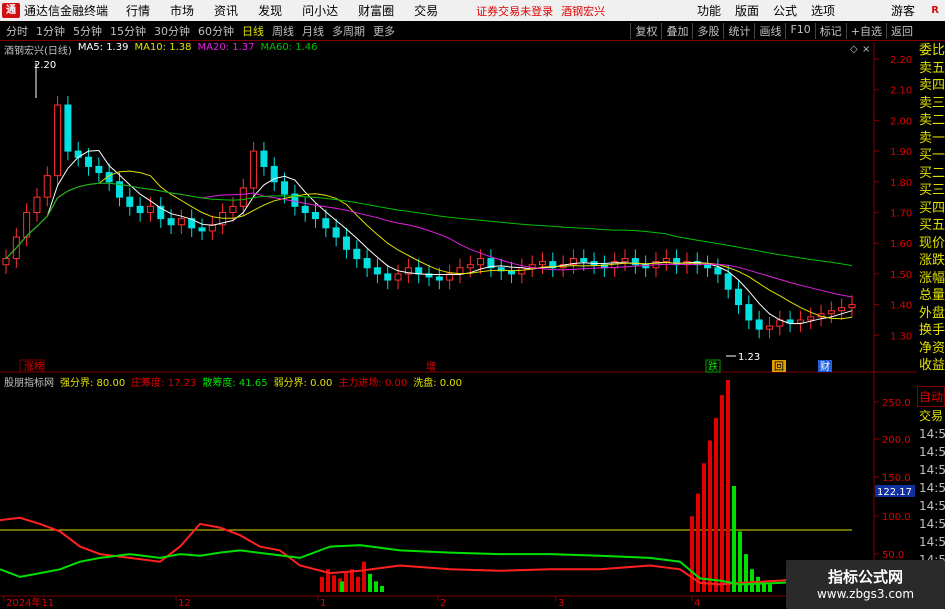 The image size is (945, 609). I want to click on price-tick-label: 2.10, so click(901, 91).